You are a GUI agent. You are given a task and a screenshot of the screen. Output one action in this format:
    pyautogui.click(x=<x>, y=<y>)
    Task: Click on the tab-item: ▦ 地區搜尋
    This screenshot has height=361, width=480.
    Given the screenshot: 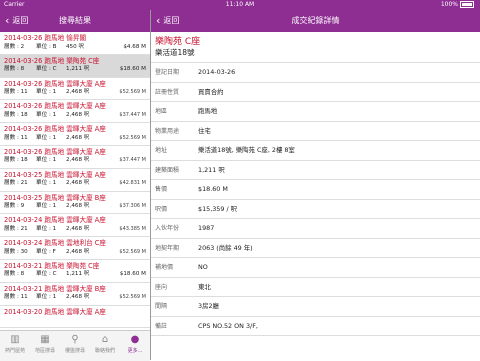 What is the action you would take?
    pyautogui.click(x=45, y=343)
    